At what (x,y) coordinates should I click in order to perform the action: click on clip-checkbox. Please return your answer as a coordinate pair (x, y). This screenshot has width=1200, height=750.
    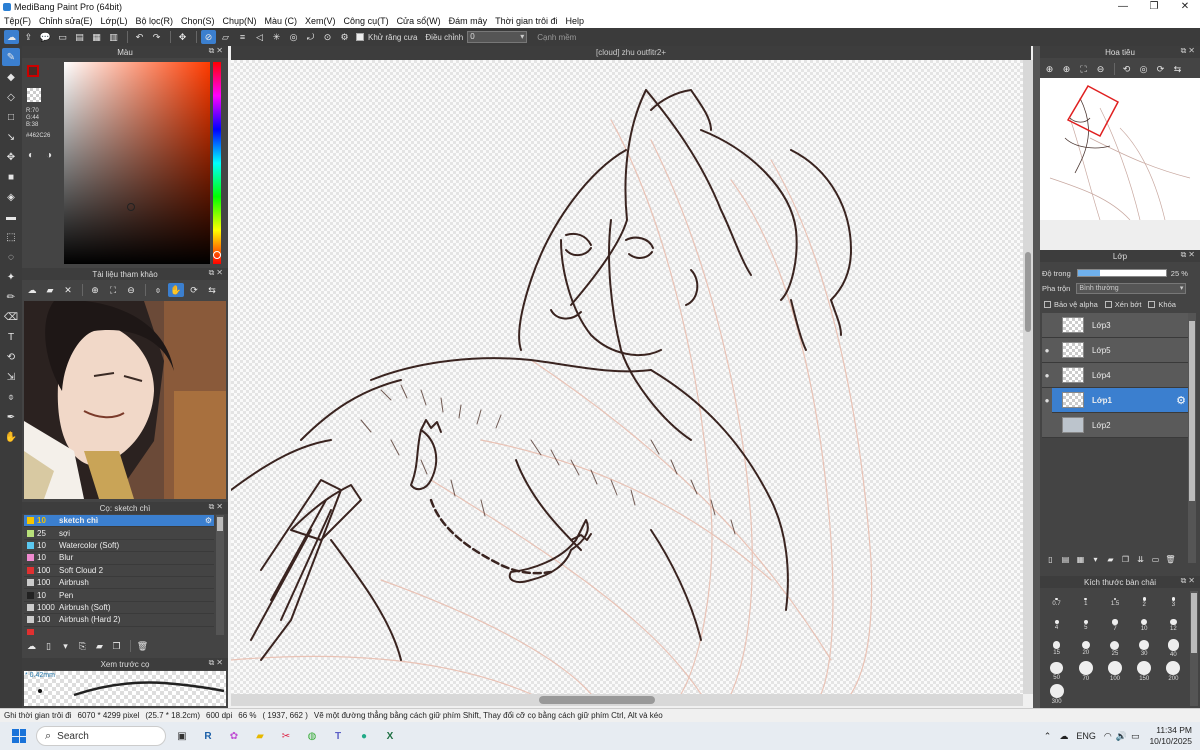
    Looking at the image, I should click on (1108, 304).